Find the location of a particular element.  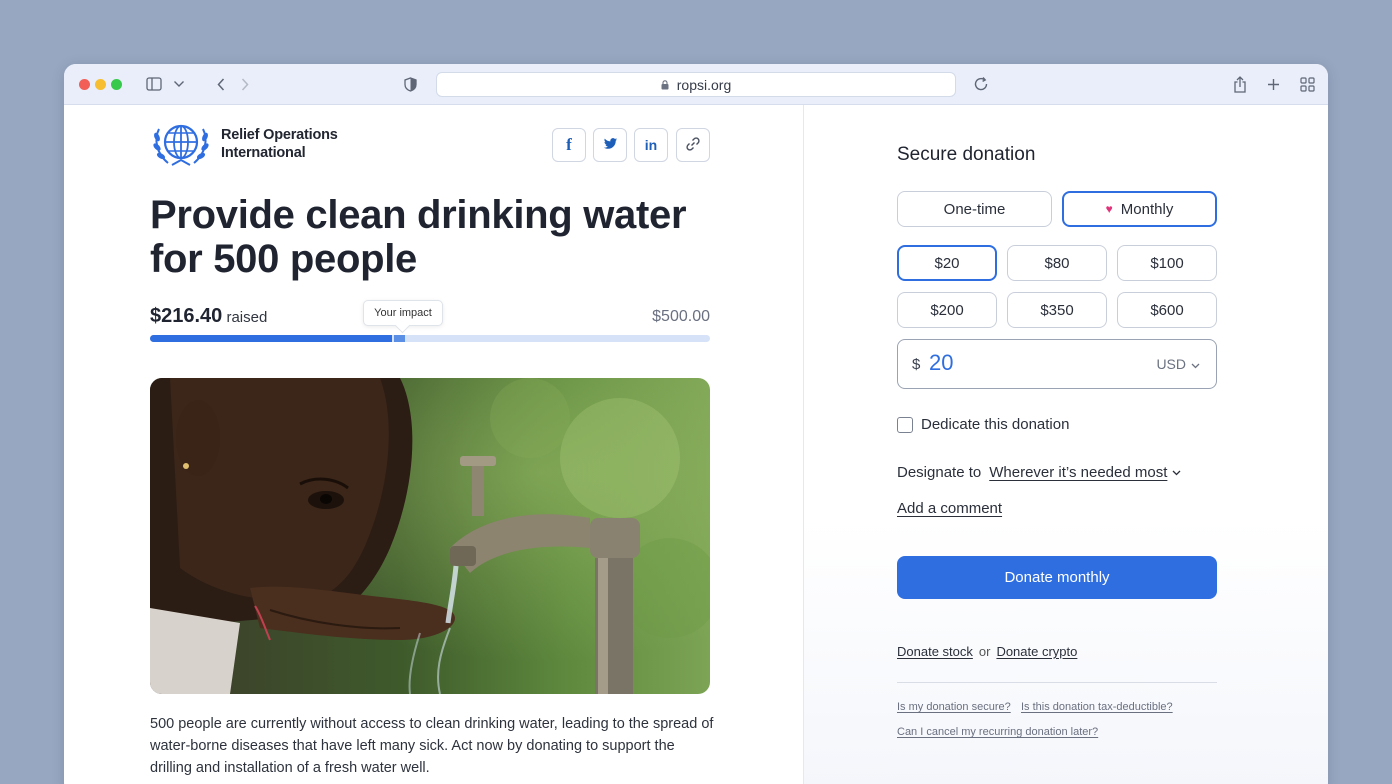

custom-amount-input: $ 20 USD is located at coordinates (1057, 364).